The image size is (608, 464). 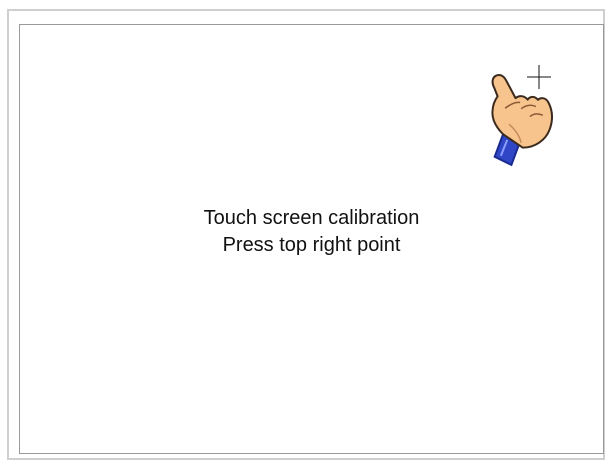 What do you see at coordinates (539, 77) in the screenshot?
I see `crosshair-target-icon` at bounding box center [539, 77].